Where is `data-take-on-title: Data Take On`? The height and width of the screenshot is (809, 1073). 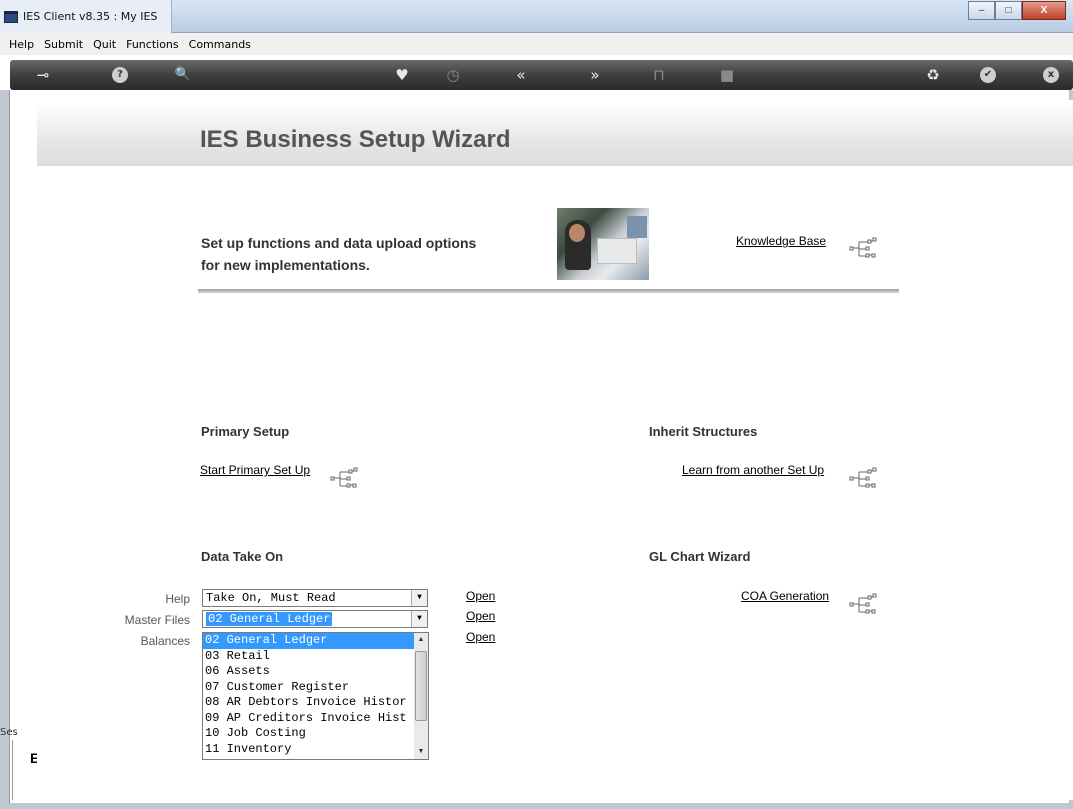
data-take-on-title: Data Take On is located at coordinates (242, 556).